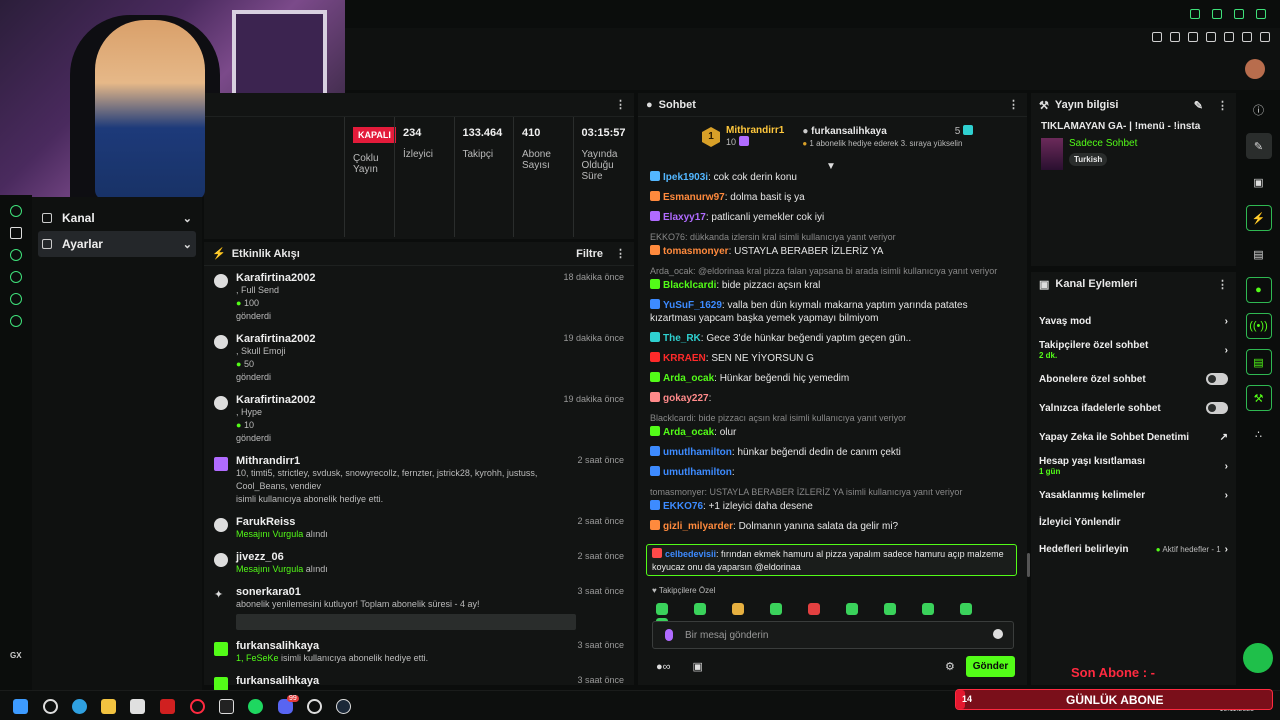  What do you see at coordinates (698, 526) in the screenshot?
I see `chat-user: gizli_milyarder` at bounding box center [698, 526].